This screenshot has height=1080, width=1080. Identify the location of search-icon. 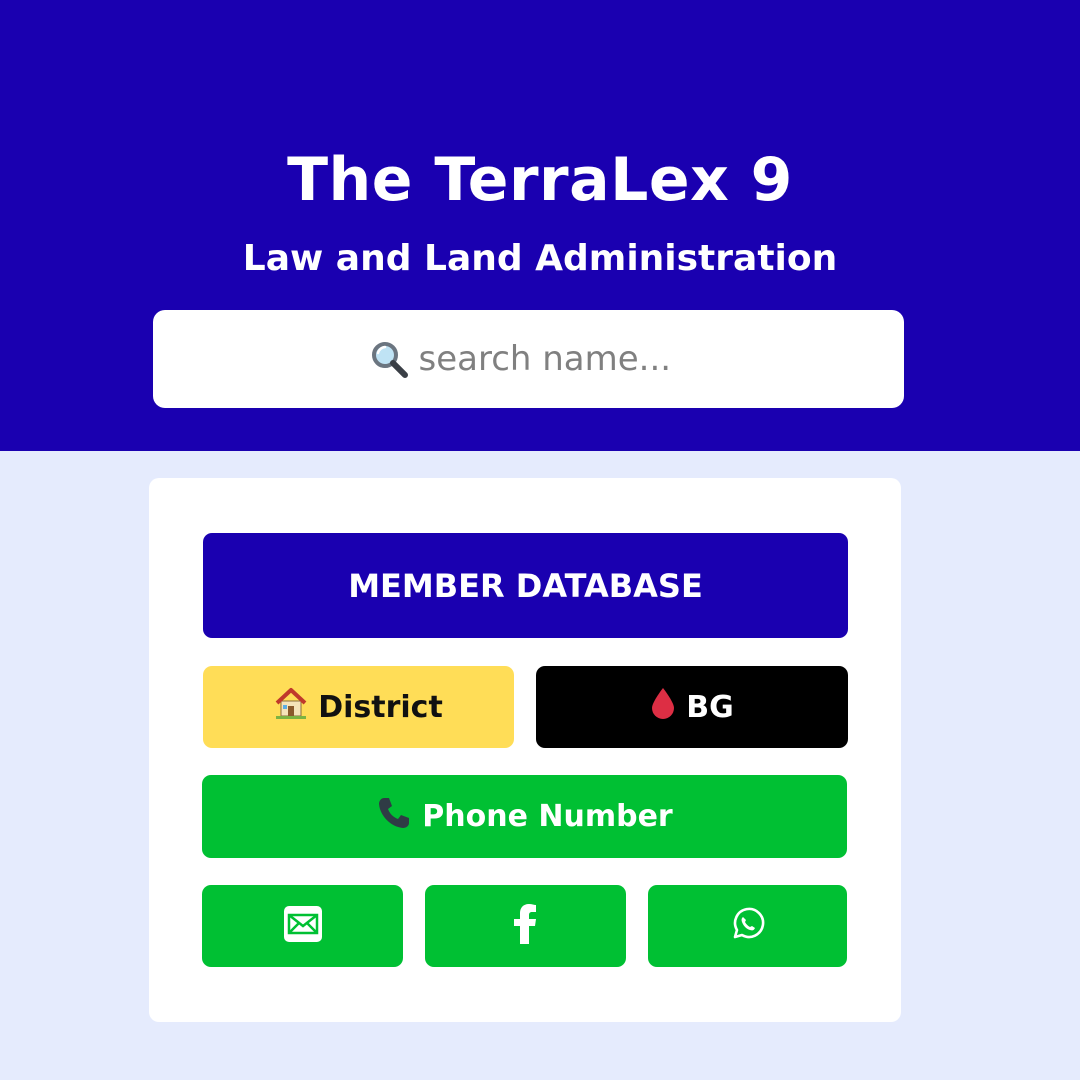
(389, 359).